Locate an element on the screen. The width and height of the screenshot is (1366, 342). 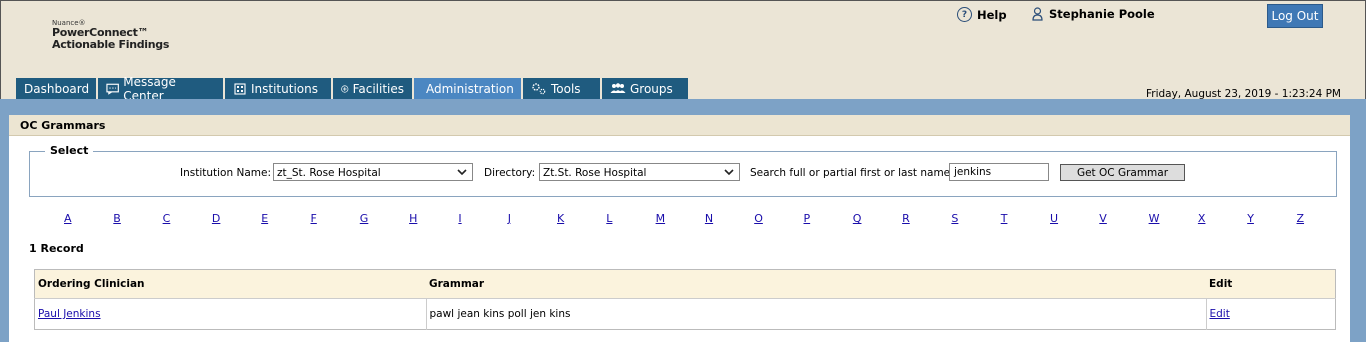
edit-cell: Edit is located at coordinates (1271, 314).